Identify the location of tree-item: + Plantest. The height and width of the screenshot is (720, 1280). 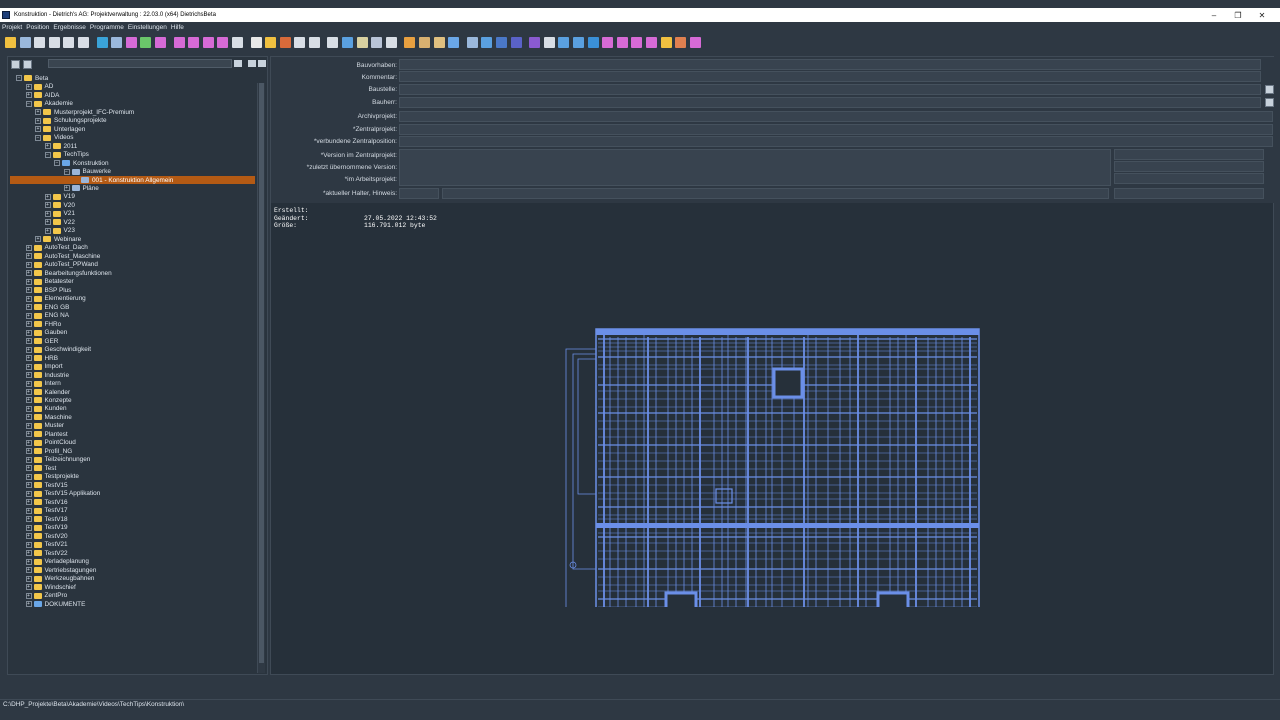
(46, 434).